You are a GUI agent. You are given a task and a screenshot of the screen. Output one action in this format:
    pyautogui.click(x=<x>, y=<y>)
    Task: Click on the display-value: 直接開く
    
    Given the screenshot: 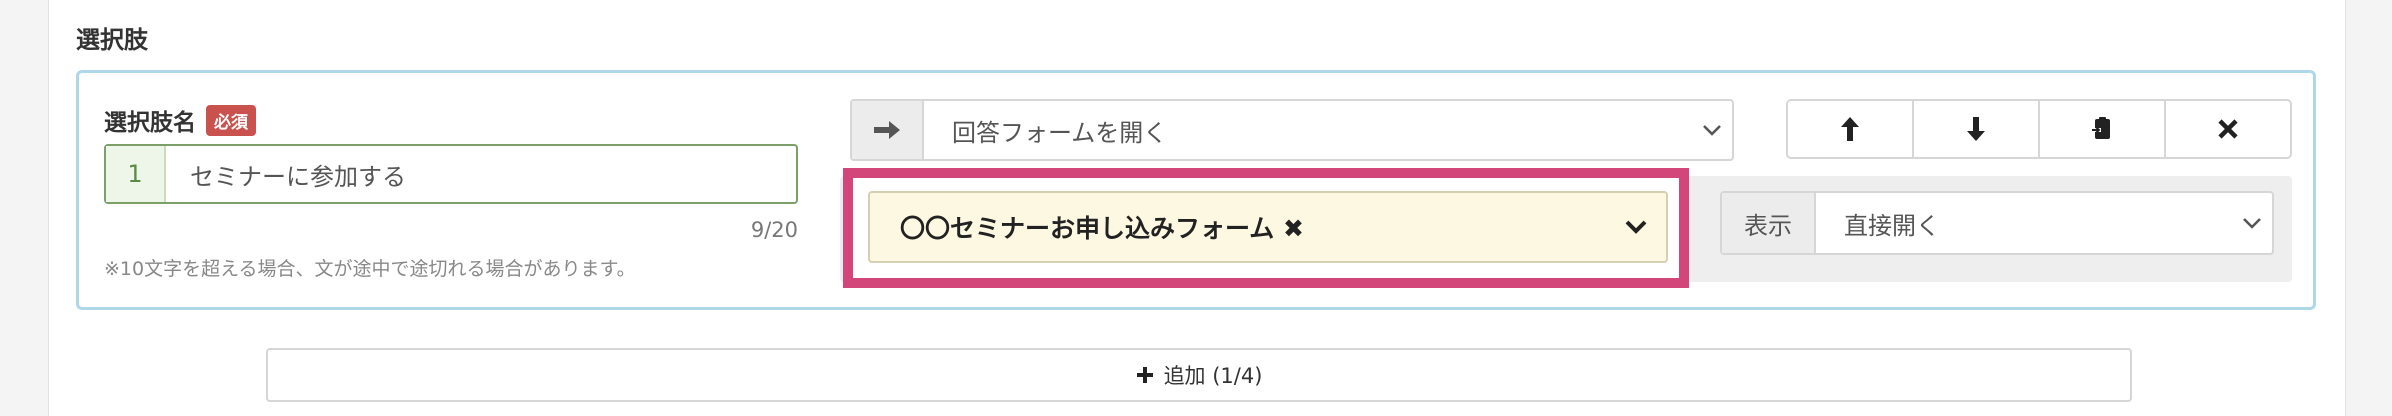 What is the action you would take?
    pyautogui.click(x=1892, y=225)
    